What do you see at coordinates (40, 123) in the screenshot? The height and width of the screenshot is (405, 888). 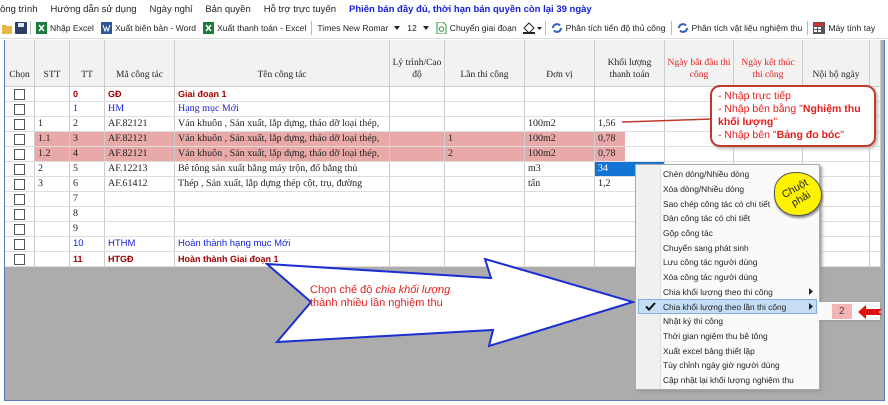 I see `stt-cell: 1` at bounding box center [40, 123].